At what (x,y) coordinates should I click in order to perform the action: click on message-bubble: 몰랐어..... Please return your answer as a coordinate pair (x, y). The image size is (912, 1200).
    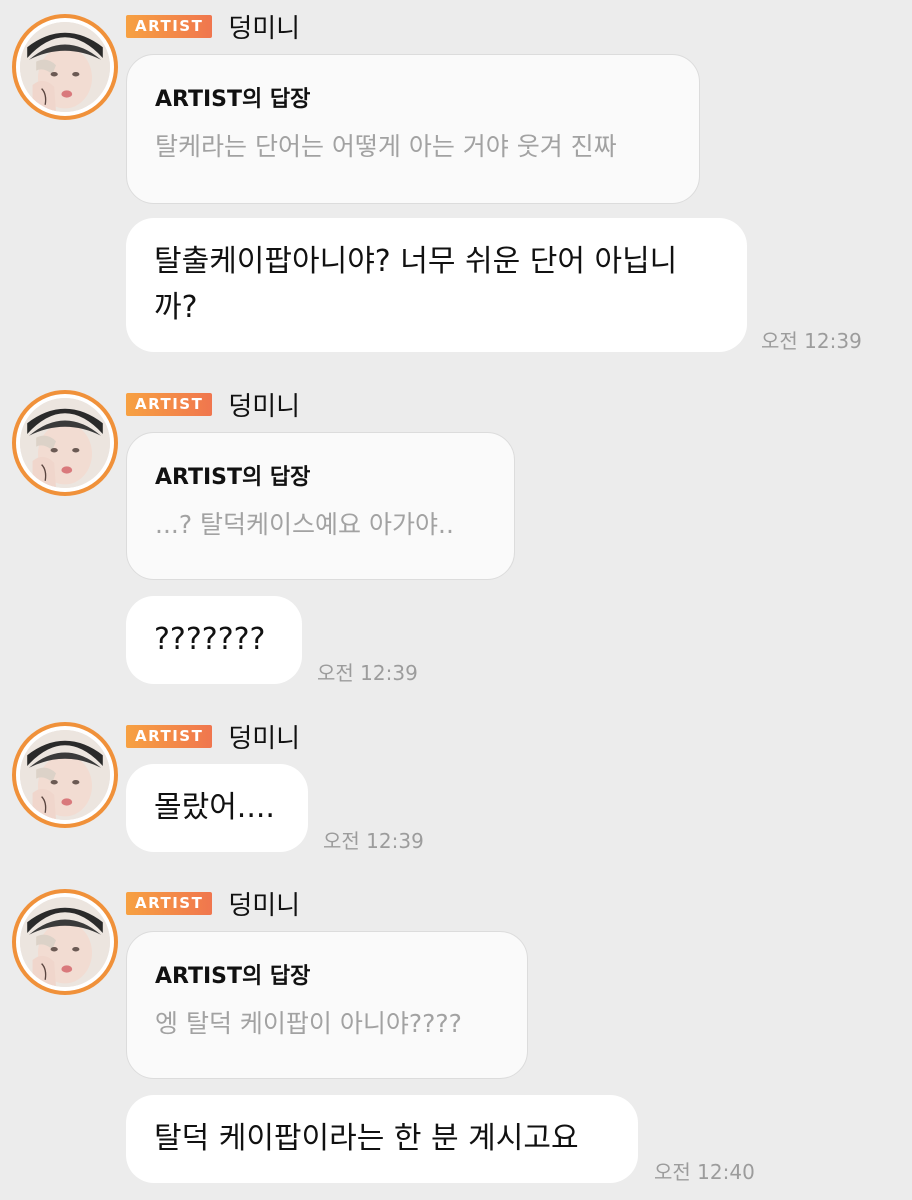
    Looking at the image, I should click on (217, 808).